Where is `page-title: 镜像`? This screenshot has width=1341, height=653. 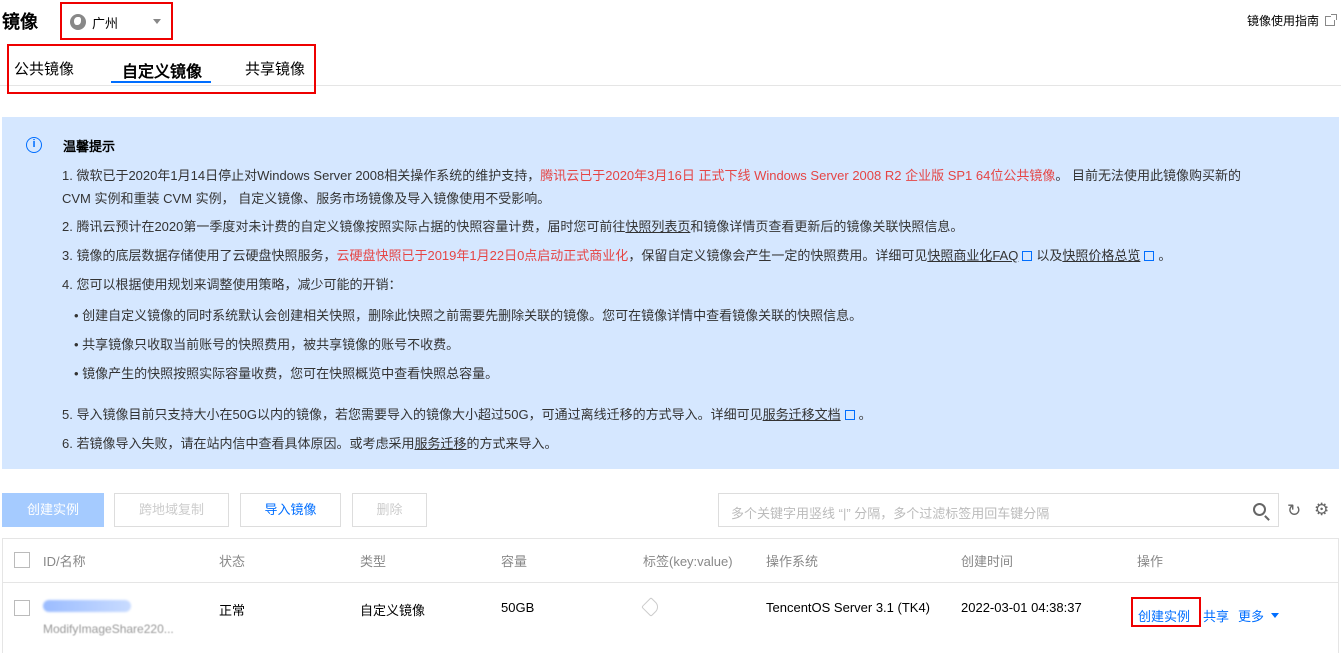
page-title: 镜像 is located at coordinates (20, 22).